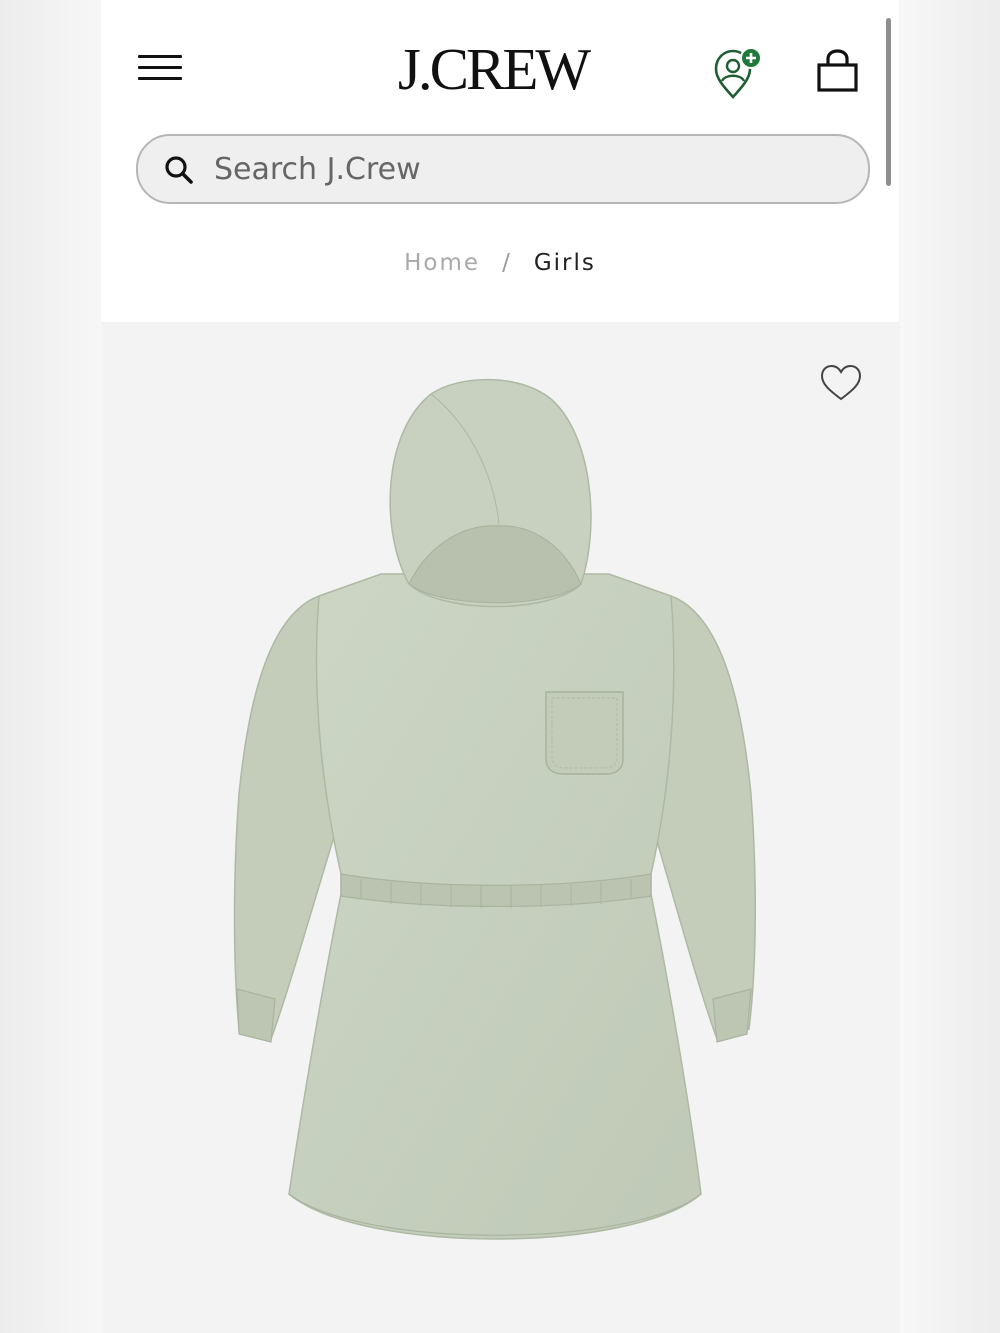  I want to click on heart-icon, so click(841, 383).